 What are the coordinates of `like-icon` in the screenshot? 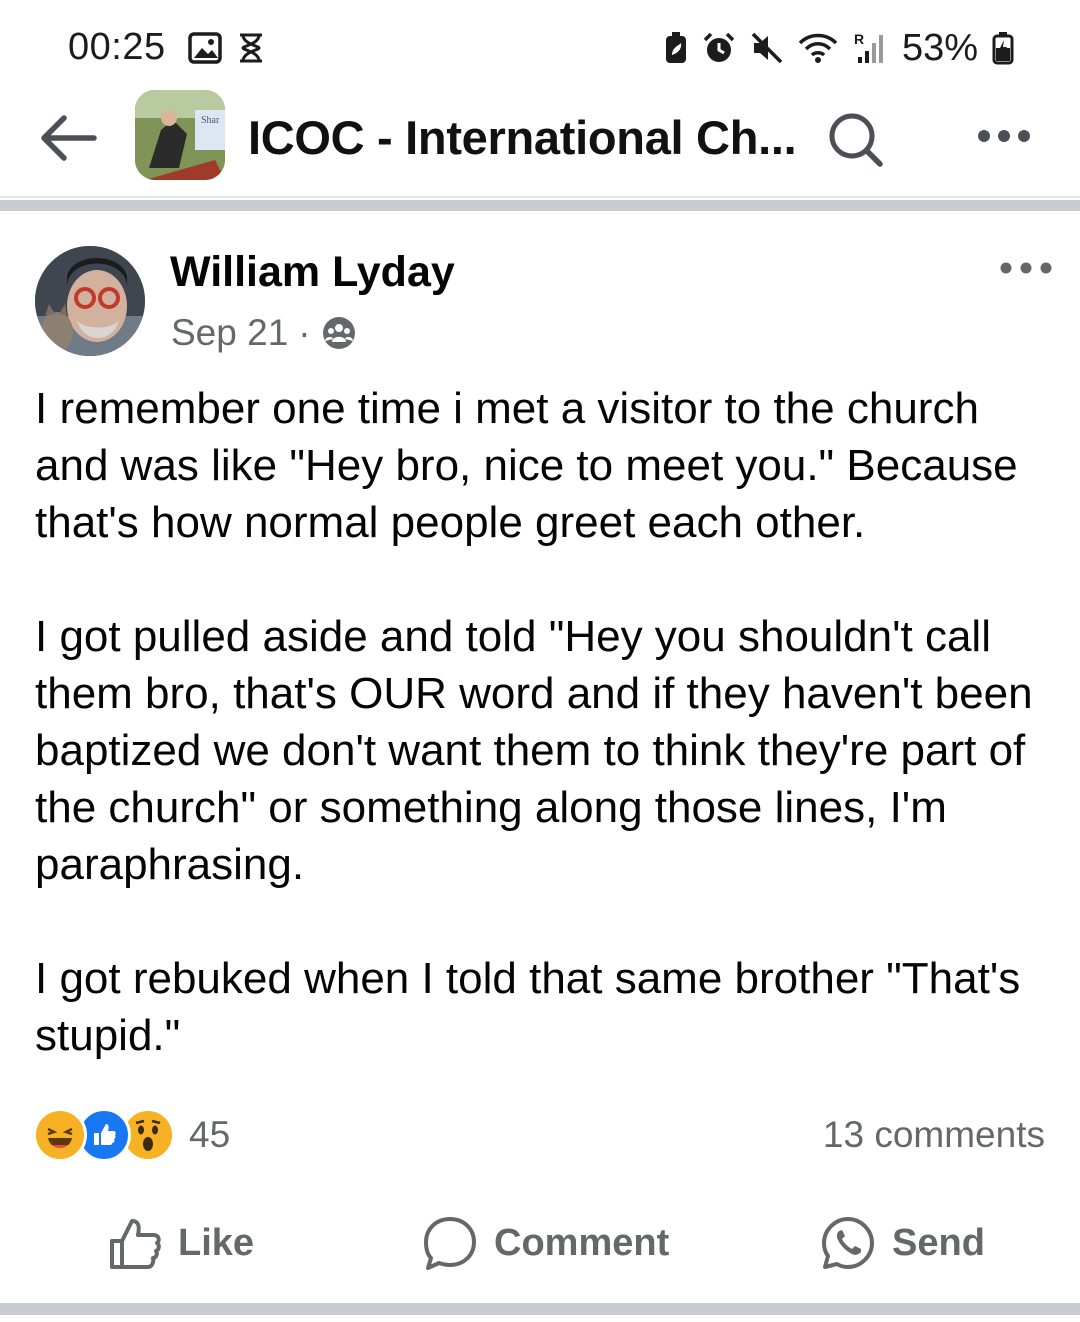 It's located at (135, 1244).